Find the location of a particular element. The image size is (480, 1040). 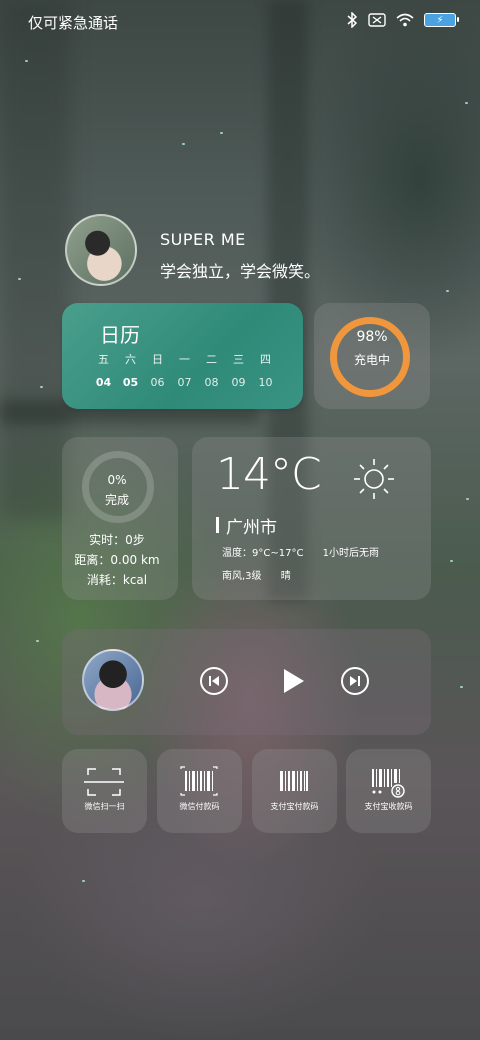

weather-city: 广州市 is located at coordinates (251, 528).